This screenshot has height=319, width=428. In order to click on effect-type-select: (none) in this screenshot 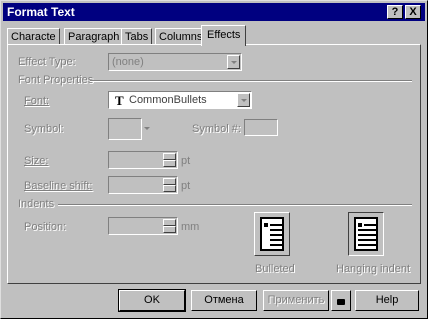, I will do `click(175, 62)`.